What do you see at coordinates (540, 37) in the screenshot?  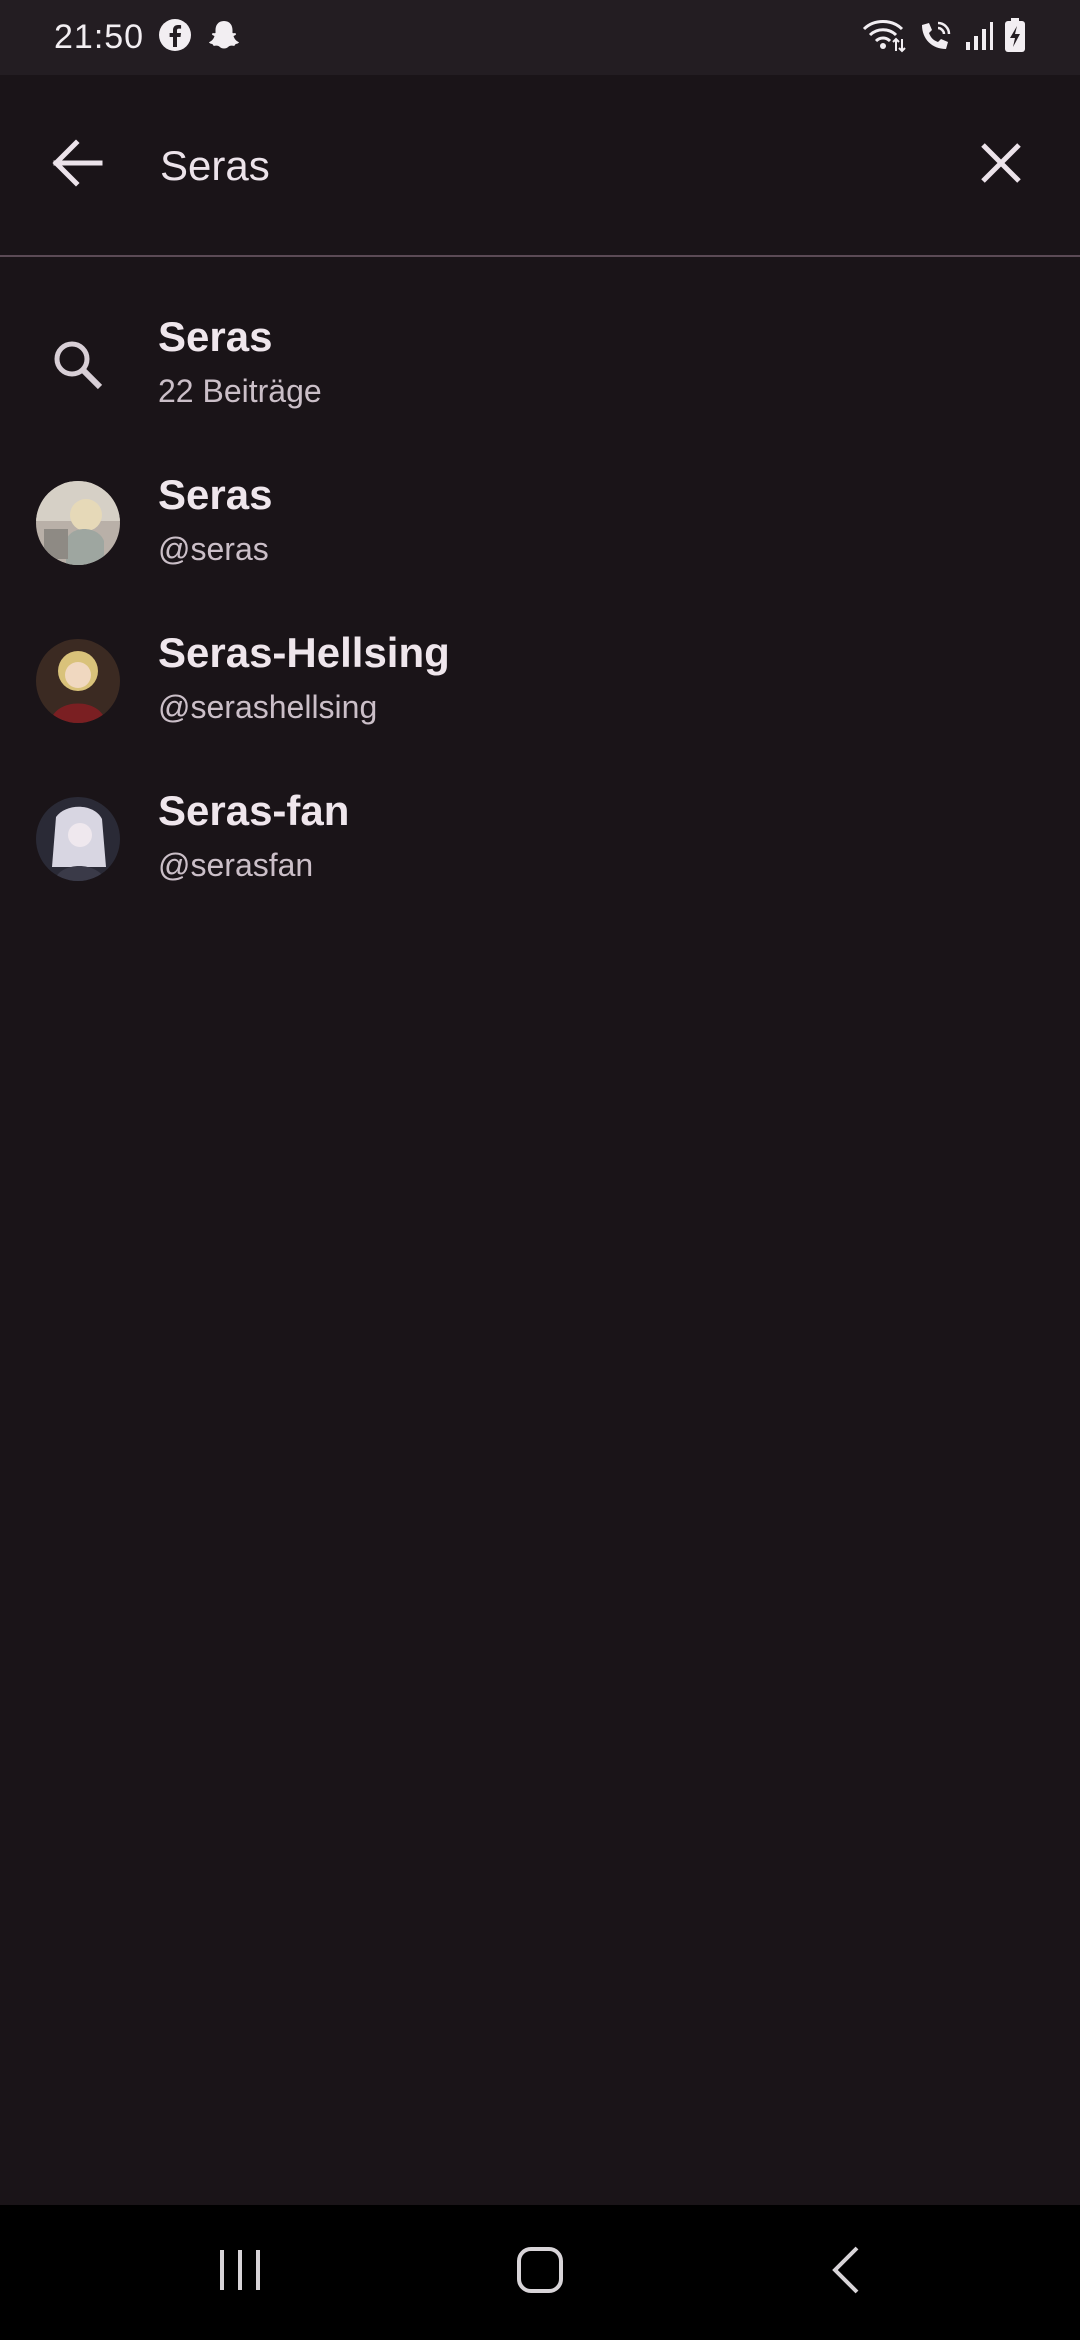 I see `status-bar: 21:50` at bounding box center [540, 37].